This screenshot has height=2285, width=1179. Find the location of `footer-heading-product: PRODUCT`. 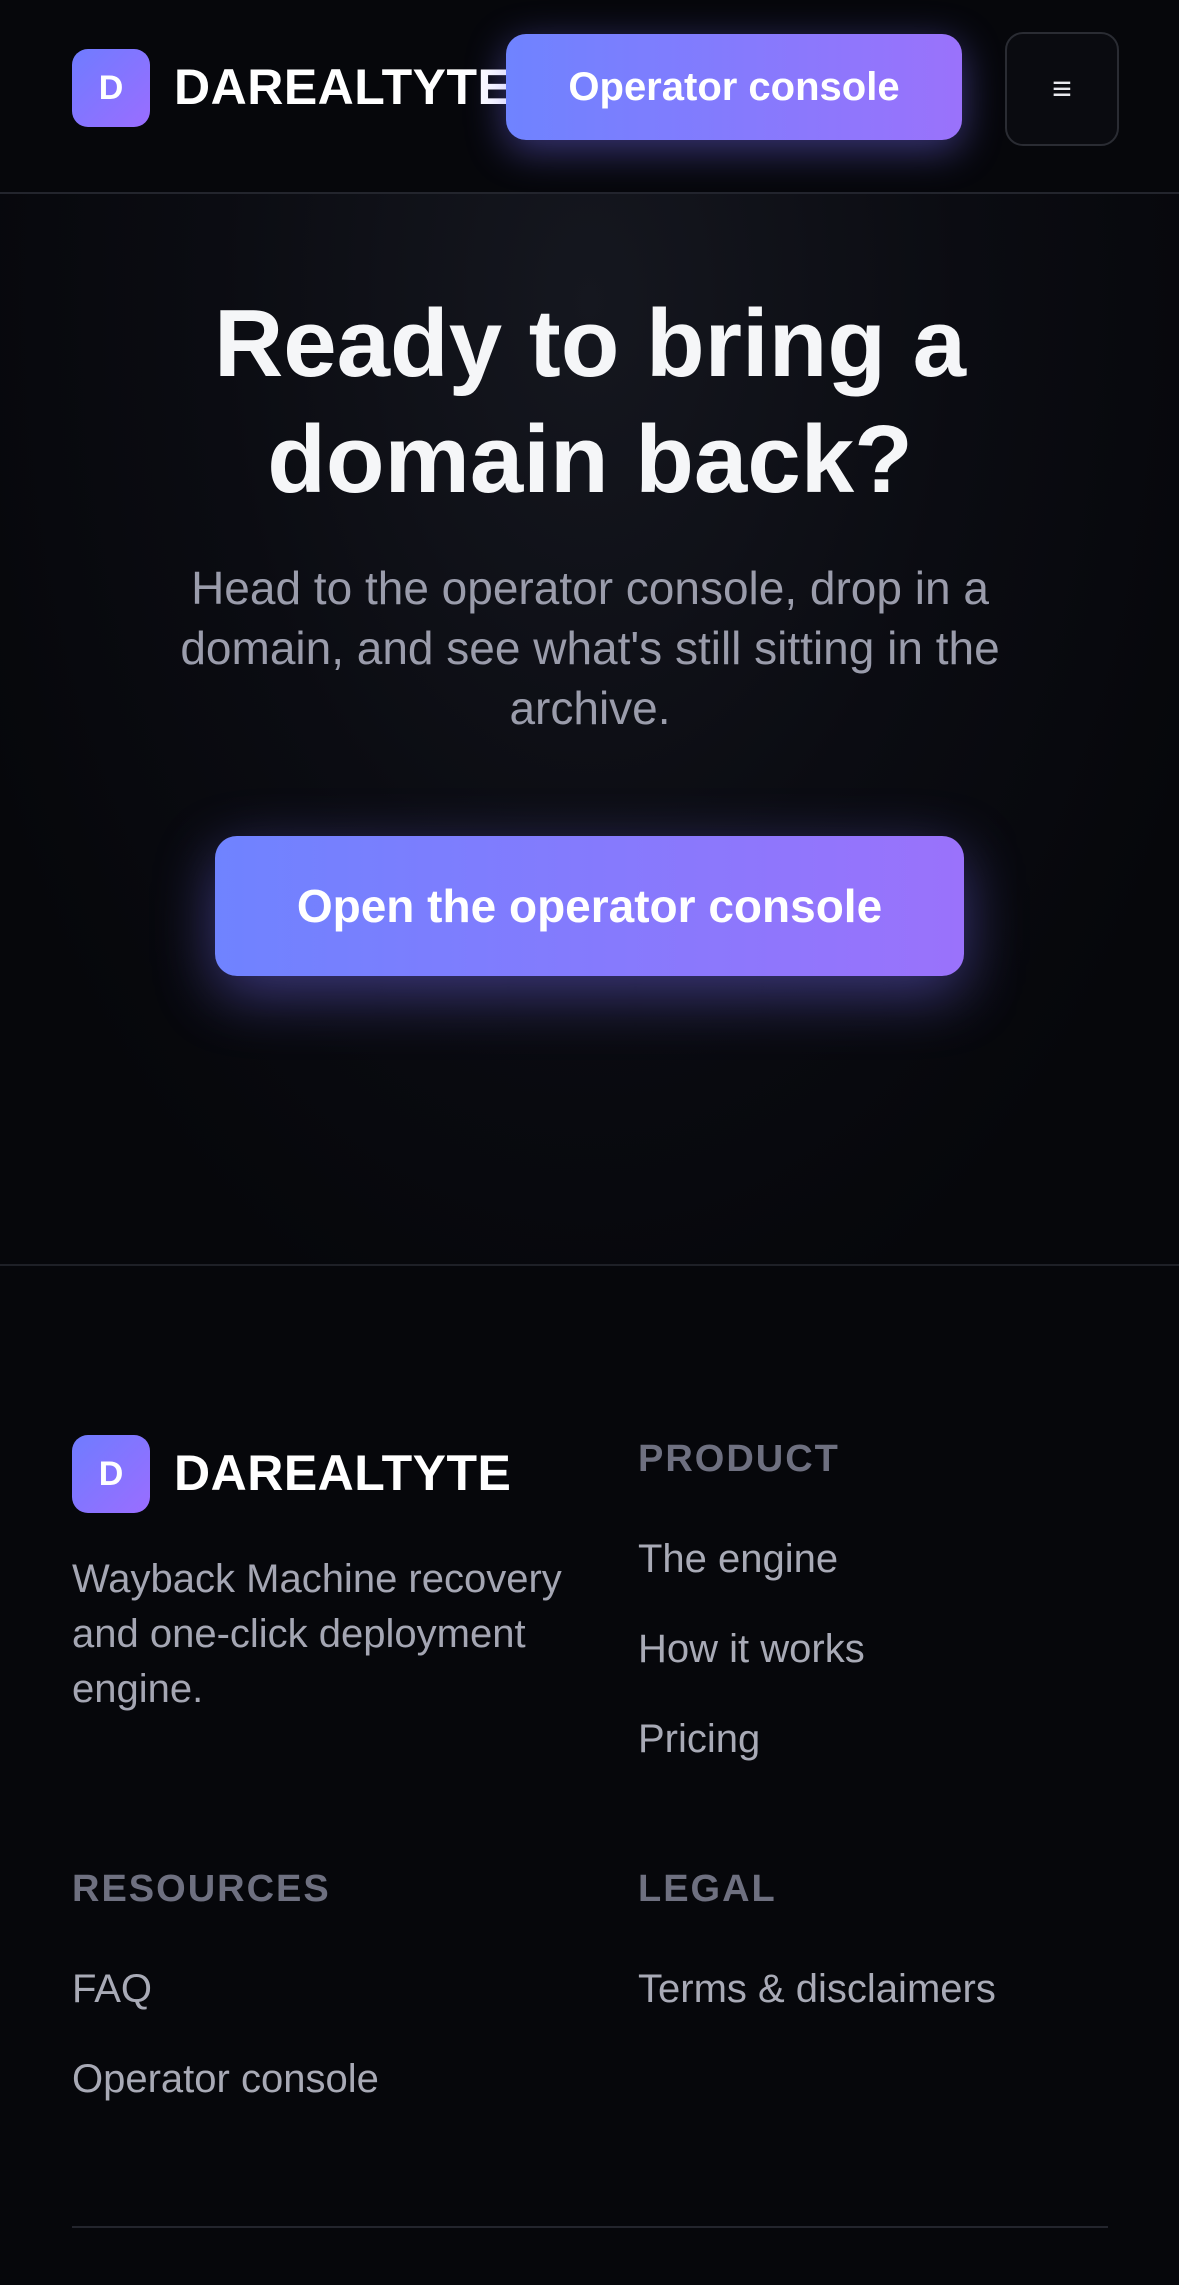

footer-heading-product: PRODUCT is located at coordinates (739, 1459).